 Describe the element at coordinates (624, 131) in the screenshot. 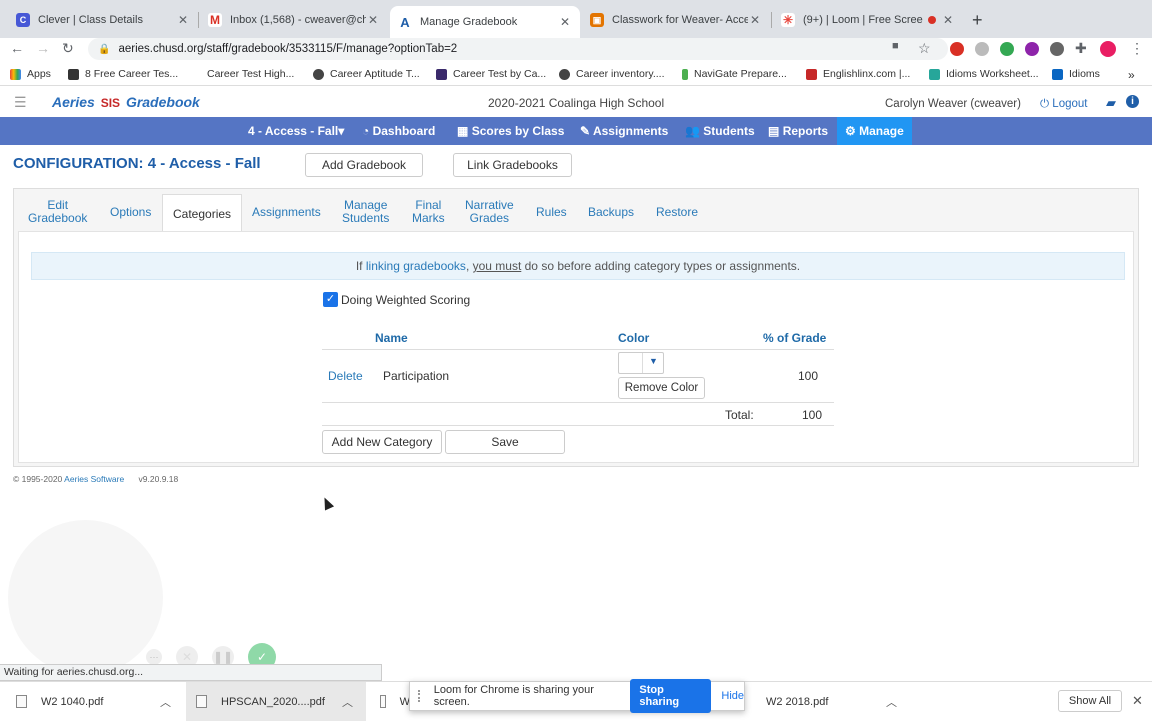

I see `nav-assignments: ✎ Assignments` at that location.